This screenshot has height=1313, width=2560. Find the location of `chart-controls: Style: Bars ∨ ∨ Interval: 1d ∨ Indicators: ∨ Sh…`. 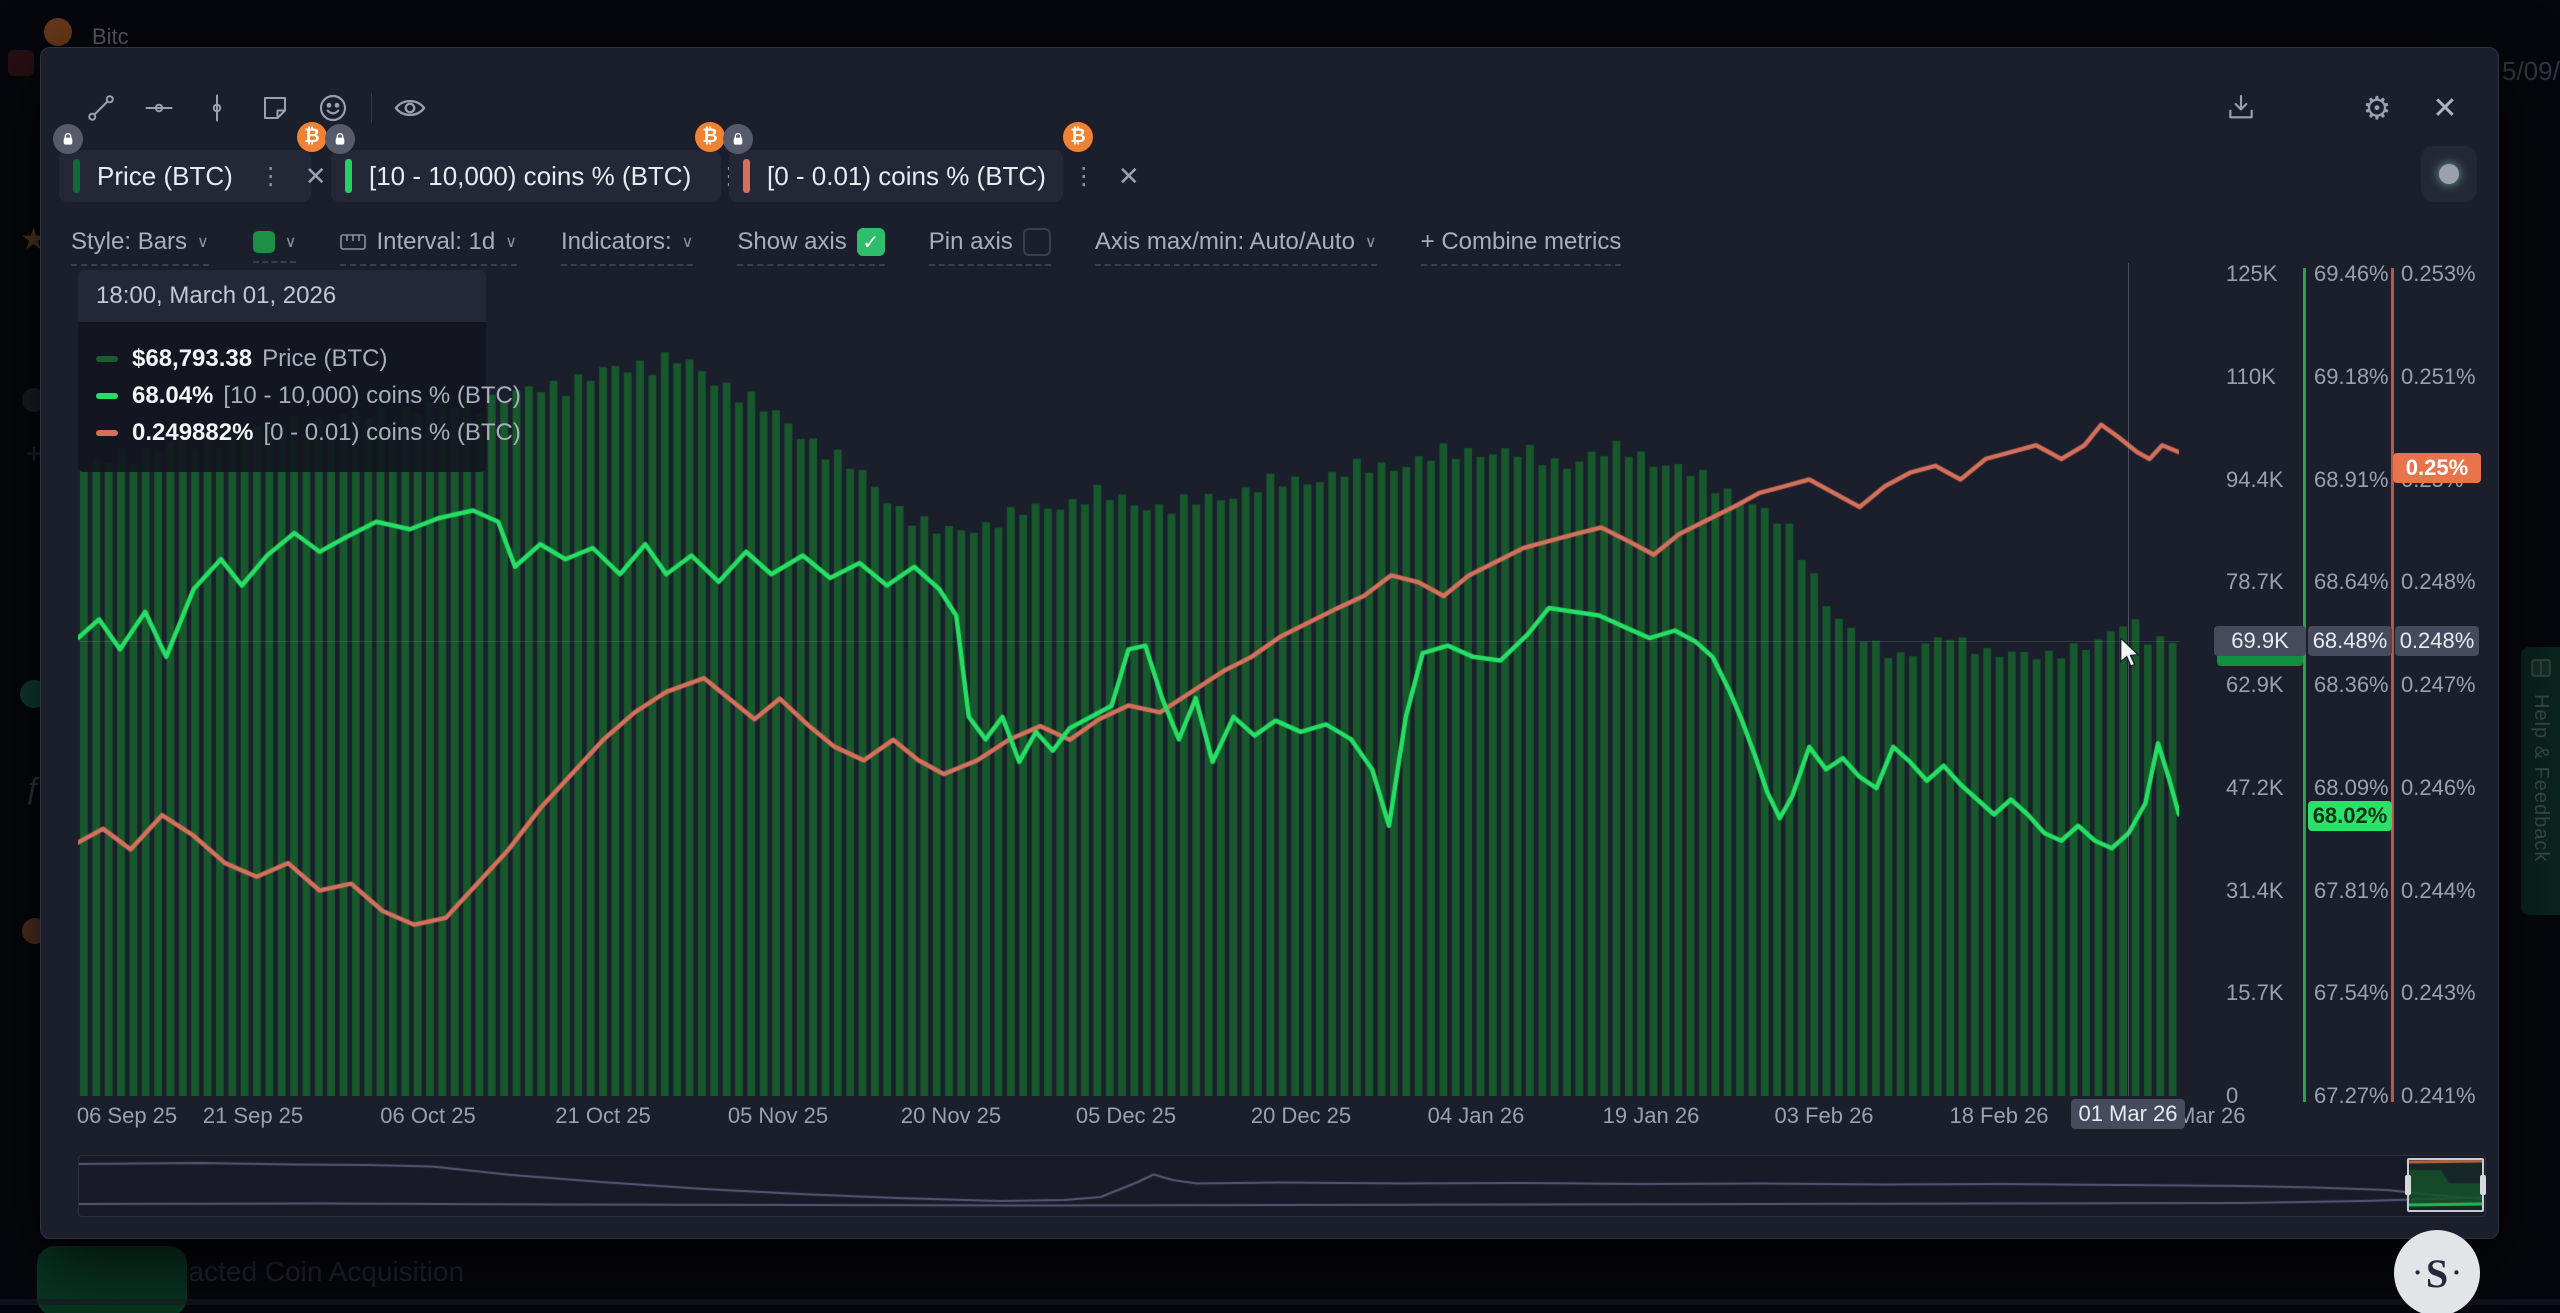

chart-controls: Style: Bars ∨ ∨ Interval: 1d ∨ Indicators: ∨ Sh… is located at coordinates (846, 247).